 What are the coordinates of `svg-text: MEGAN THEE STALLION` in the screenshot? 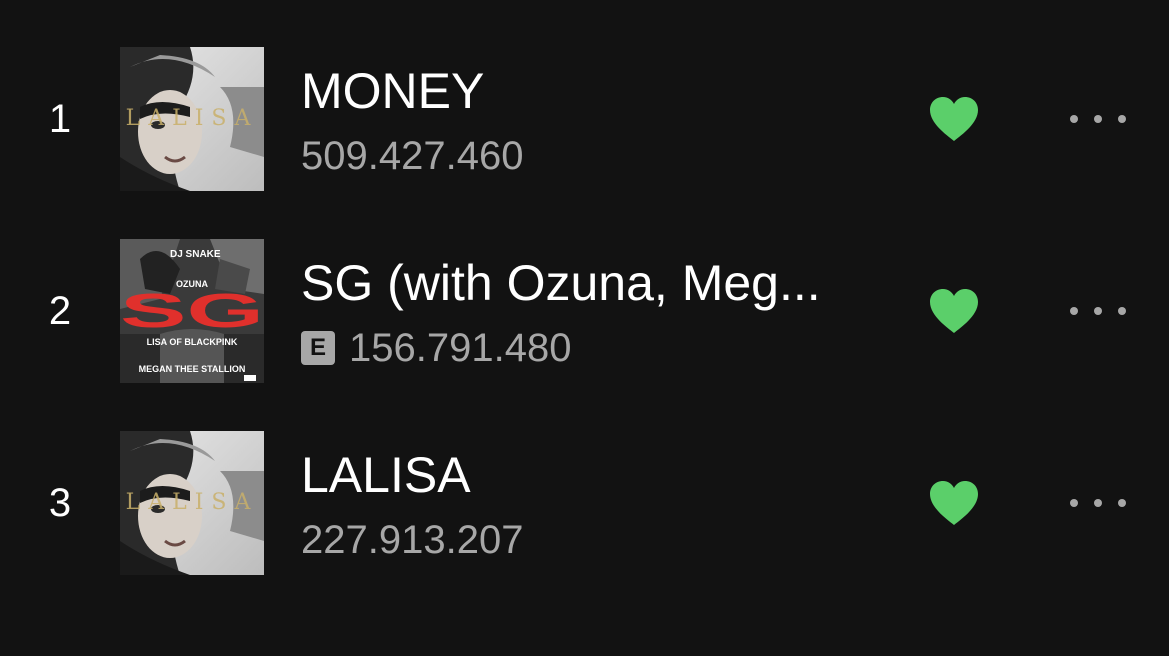 It's located at (192, 369).